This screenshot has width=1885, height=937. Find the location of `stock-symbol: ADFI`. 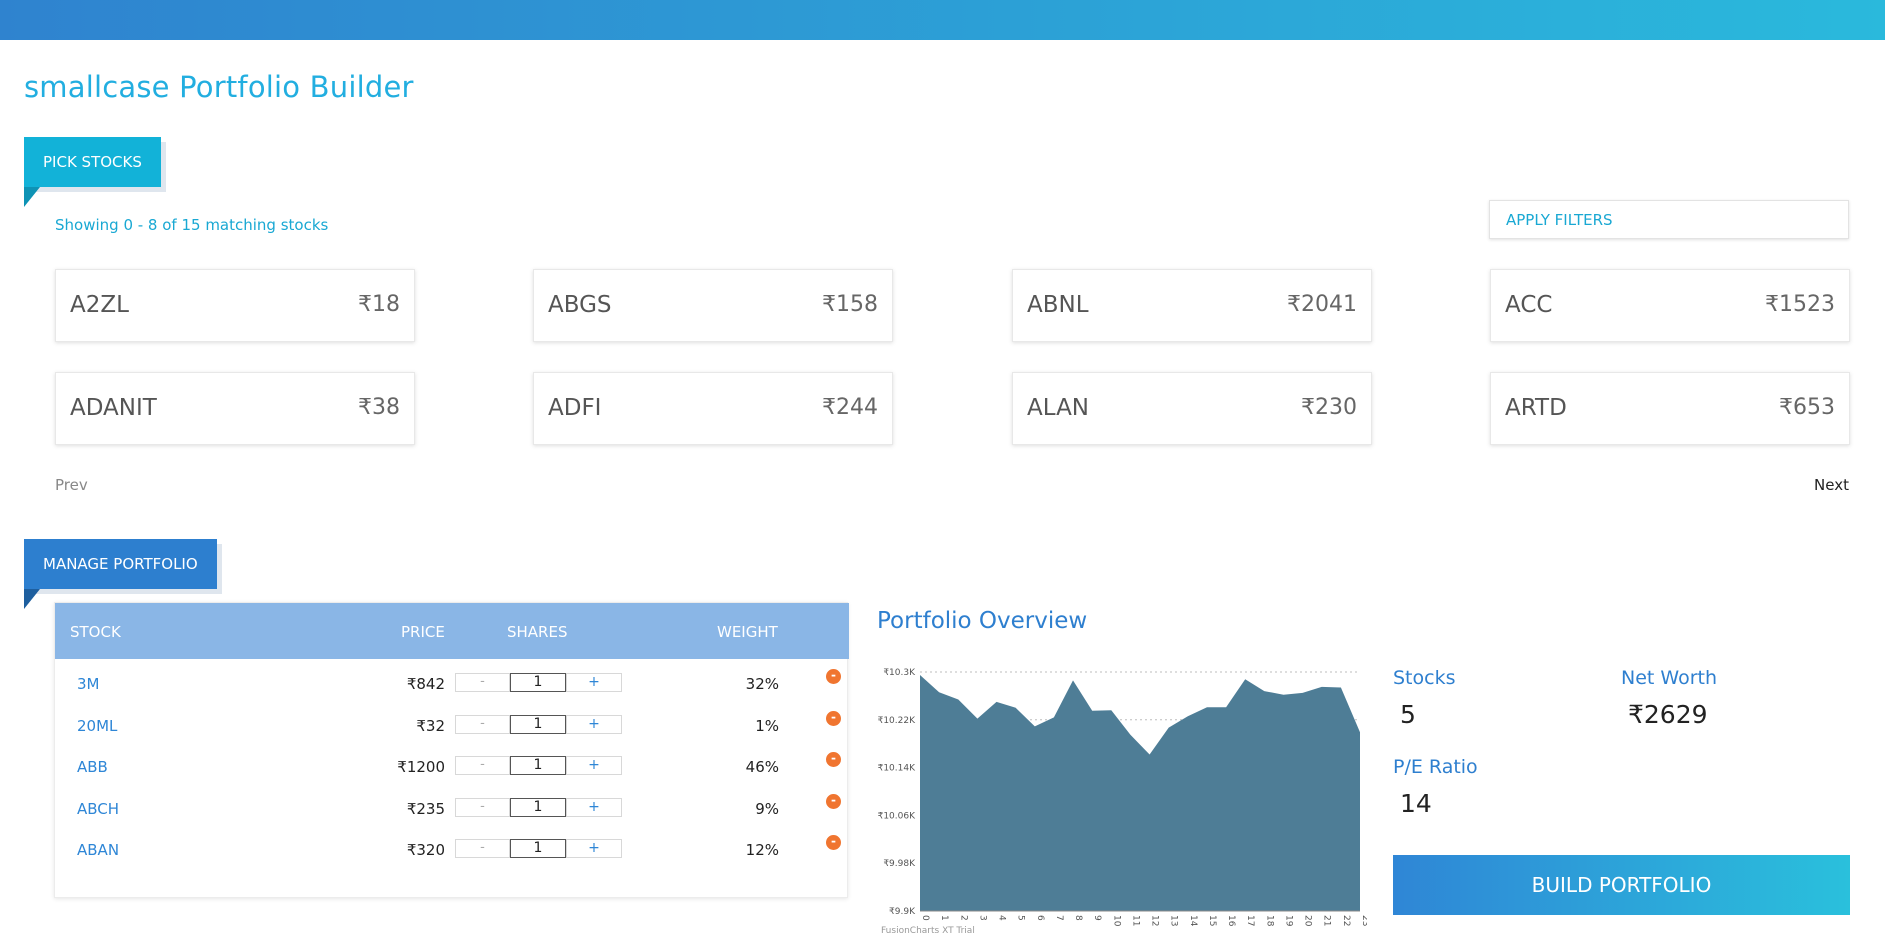

stock-symbol: ADFI is located at coordinates (575, 408).